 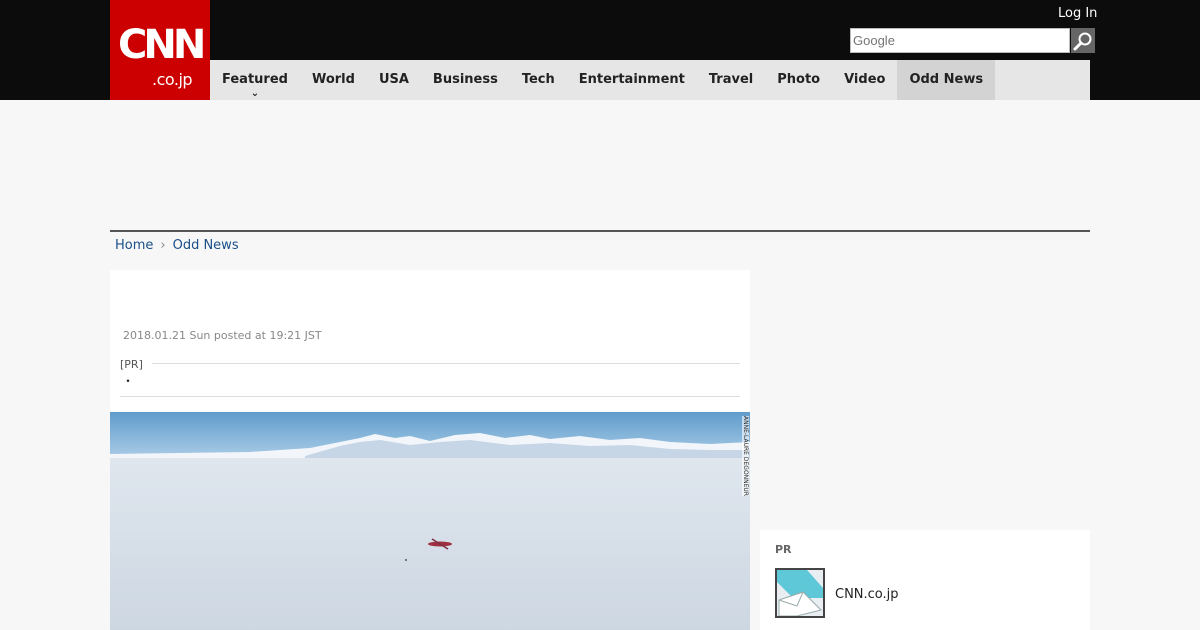 I want to click on pr-thumbnail, so click(x=800, y=593).